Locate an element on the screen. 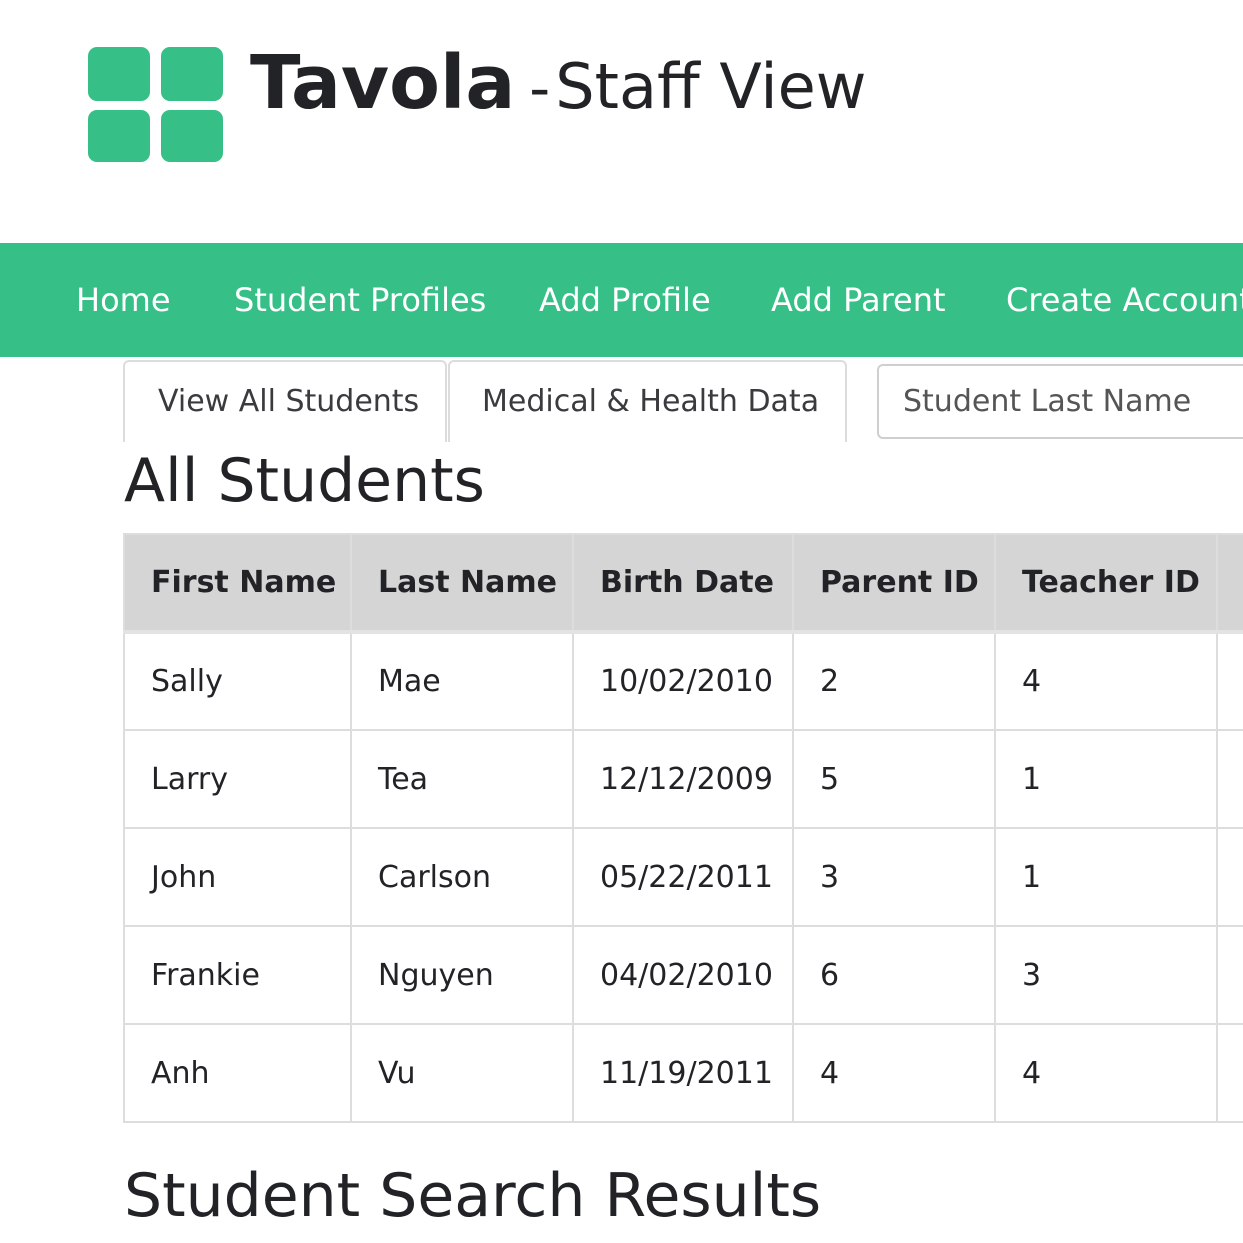  column-header-birth-date: Birth Date is located at coordinates (683, 583).